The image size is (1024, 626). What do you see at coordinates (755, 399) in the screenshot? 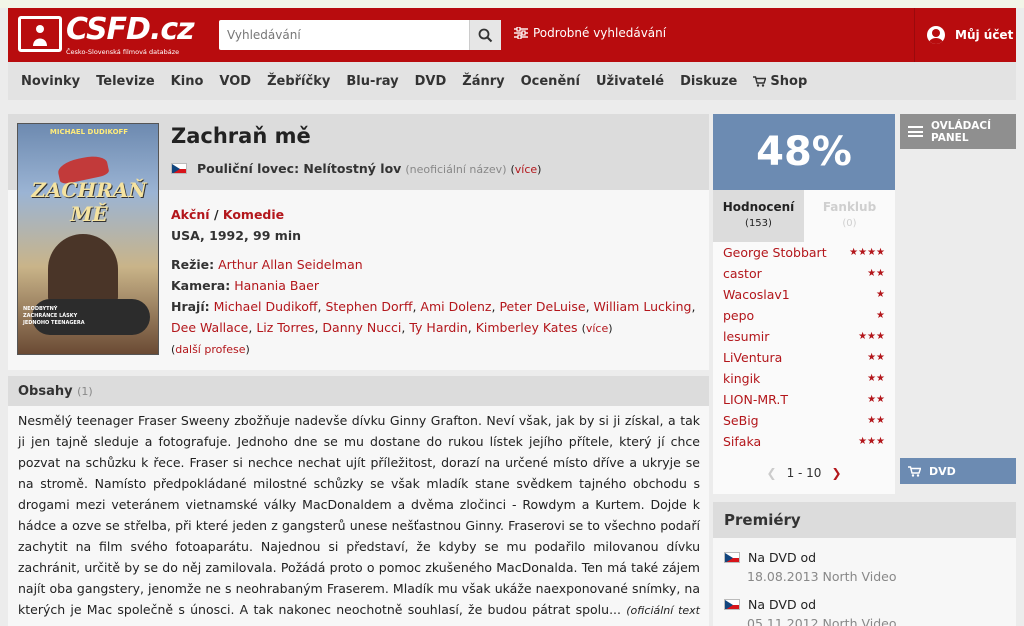
I see `rating-user-link: LION-MR.T` at bounding box center [755, 399].